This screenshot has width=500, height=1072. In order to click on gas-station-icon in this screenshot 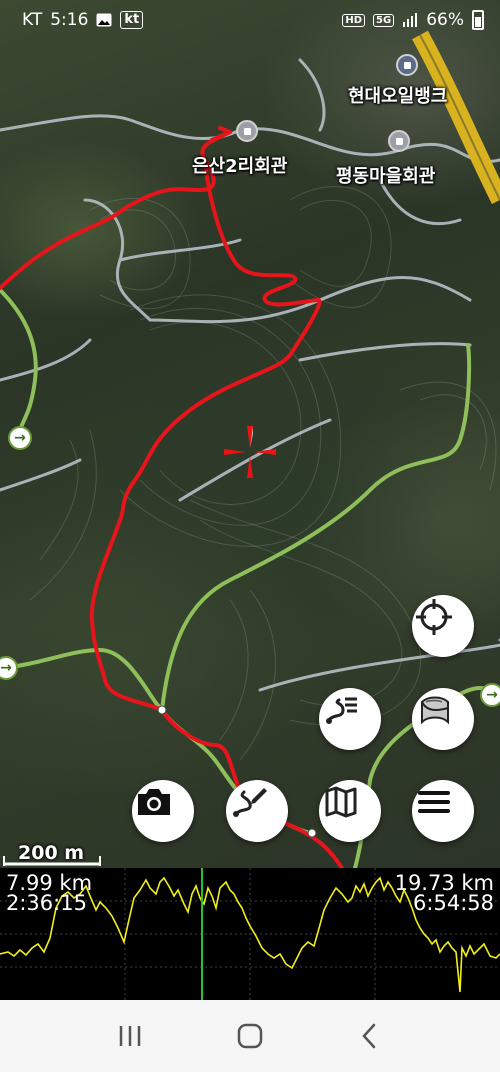, I will do `click(407, 65)`.